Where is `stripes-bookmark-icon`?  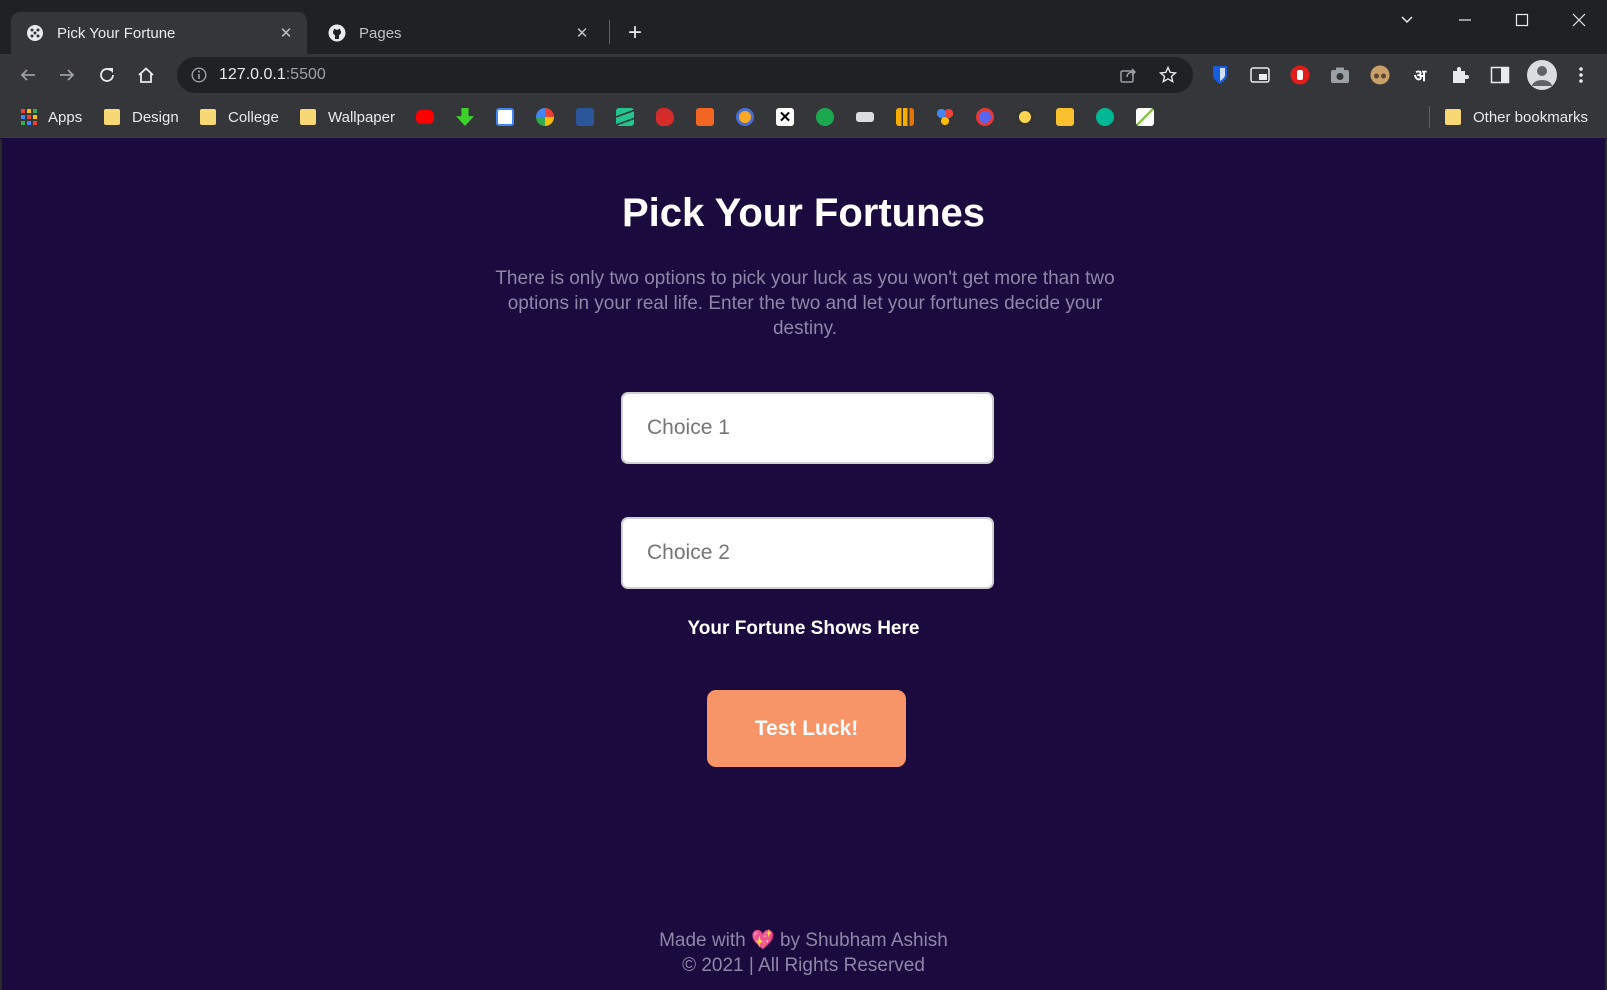 stripes-bookmark-icon is located at coordinates (625, 117).